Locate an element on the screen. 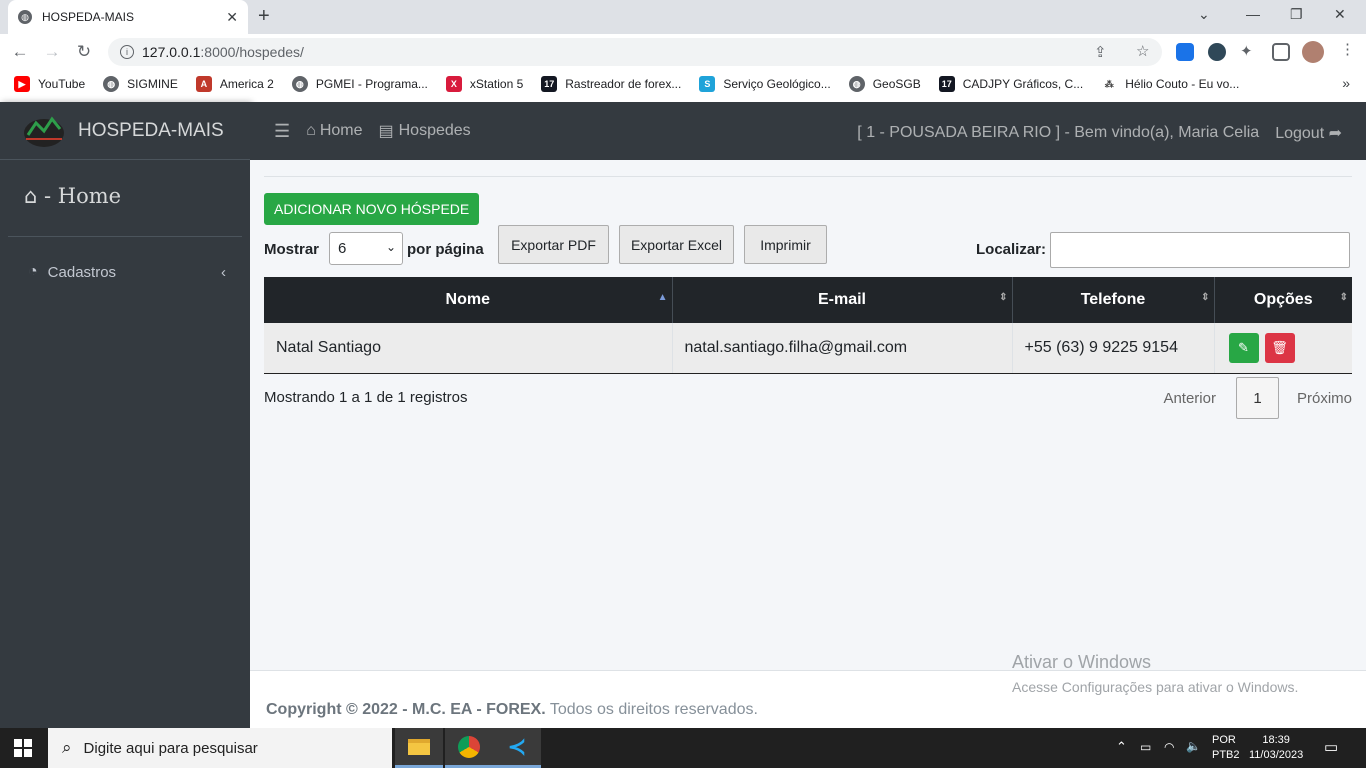 The width and height of the screenshot is (1366, 768). cell-opcoes: ✎ 🗑 is located at coordinates (1283, 348).